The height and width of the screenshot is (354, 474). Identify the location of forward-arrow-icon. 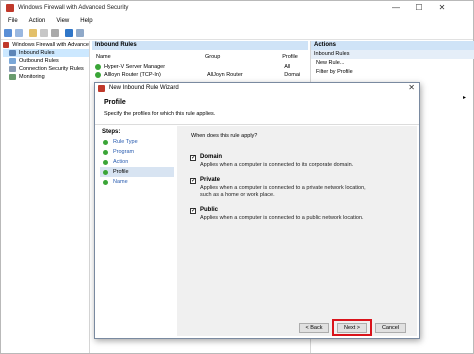
(19, 33).